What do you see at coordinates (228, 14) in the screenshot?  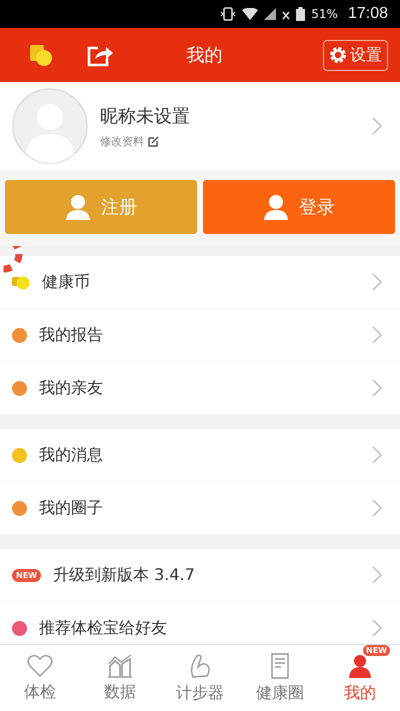 I see `vibrate-icon` at bounding box center [228, 14].